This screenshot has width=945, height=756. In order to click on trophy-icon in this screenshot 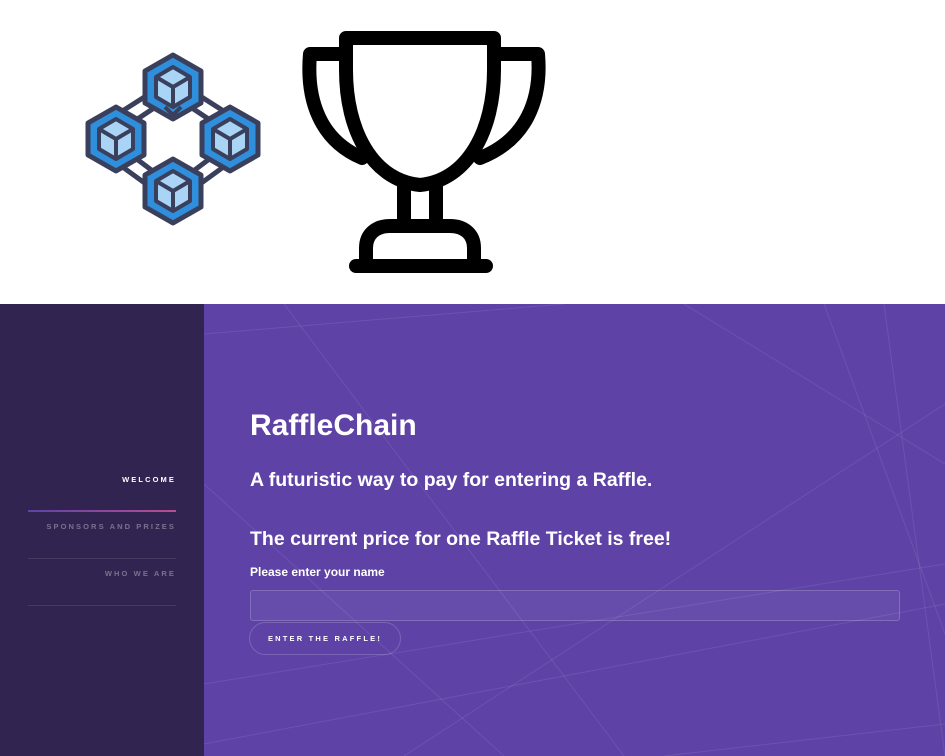, I will do `click(424, 152)`.